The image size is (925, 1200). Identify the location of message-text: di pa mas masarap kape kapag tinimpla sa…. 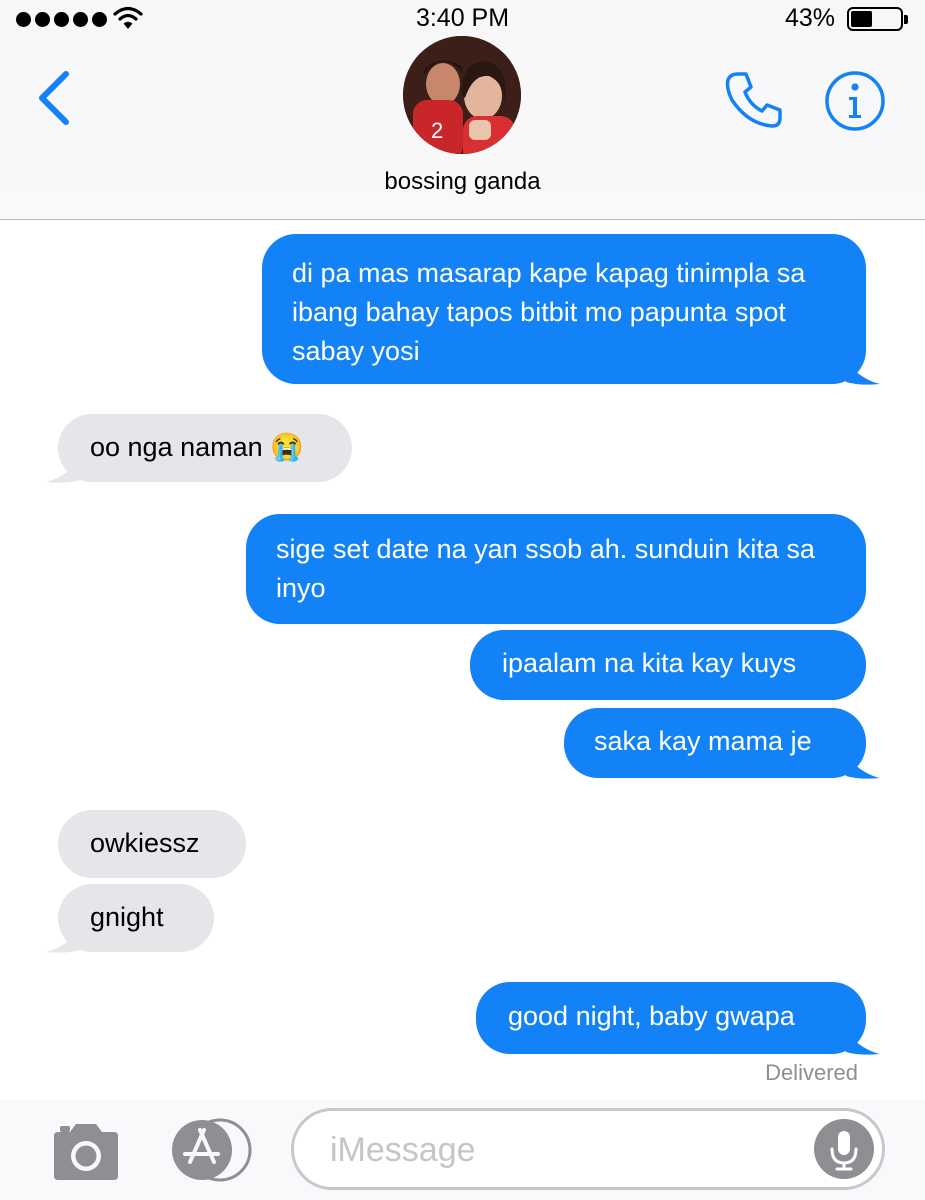
(549, 312).